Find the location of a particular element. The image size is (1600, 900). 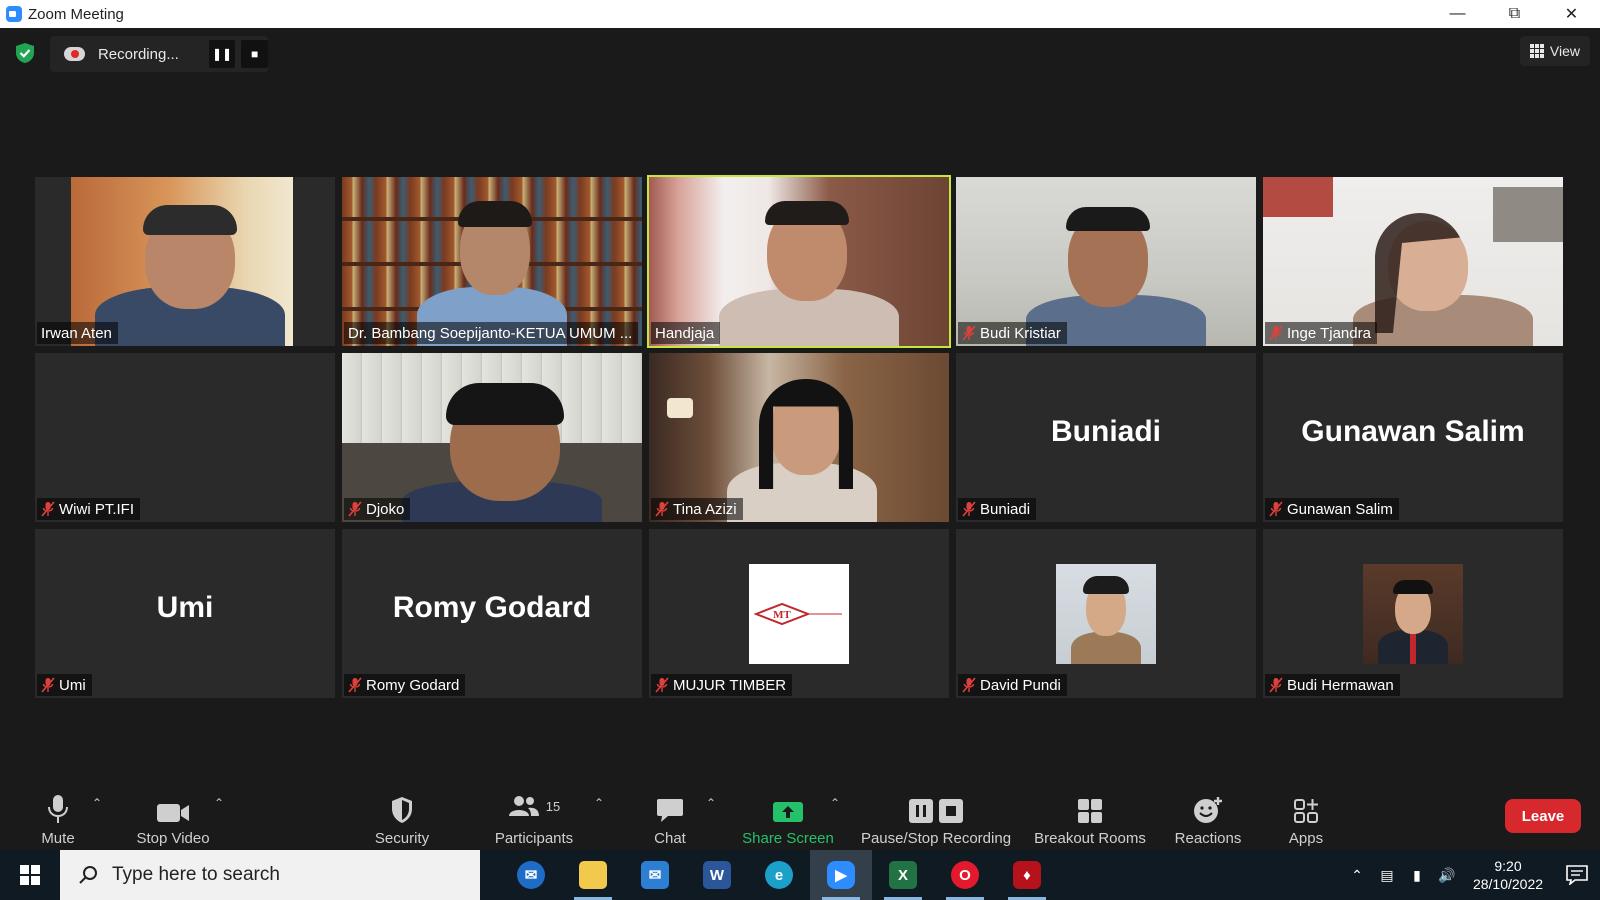

volume-icon: 🔊 is located at coordinates (1447, 875).